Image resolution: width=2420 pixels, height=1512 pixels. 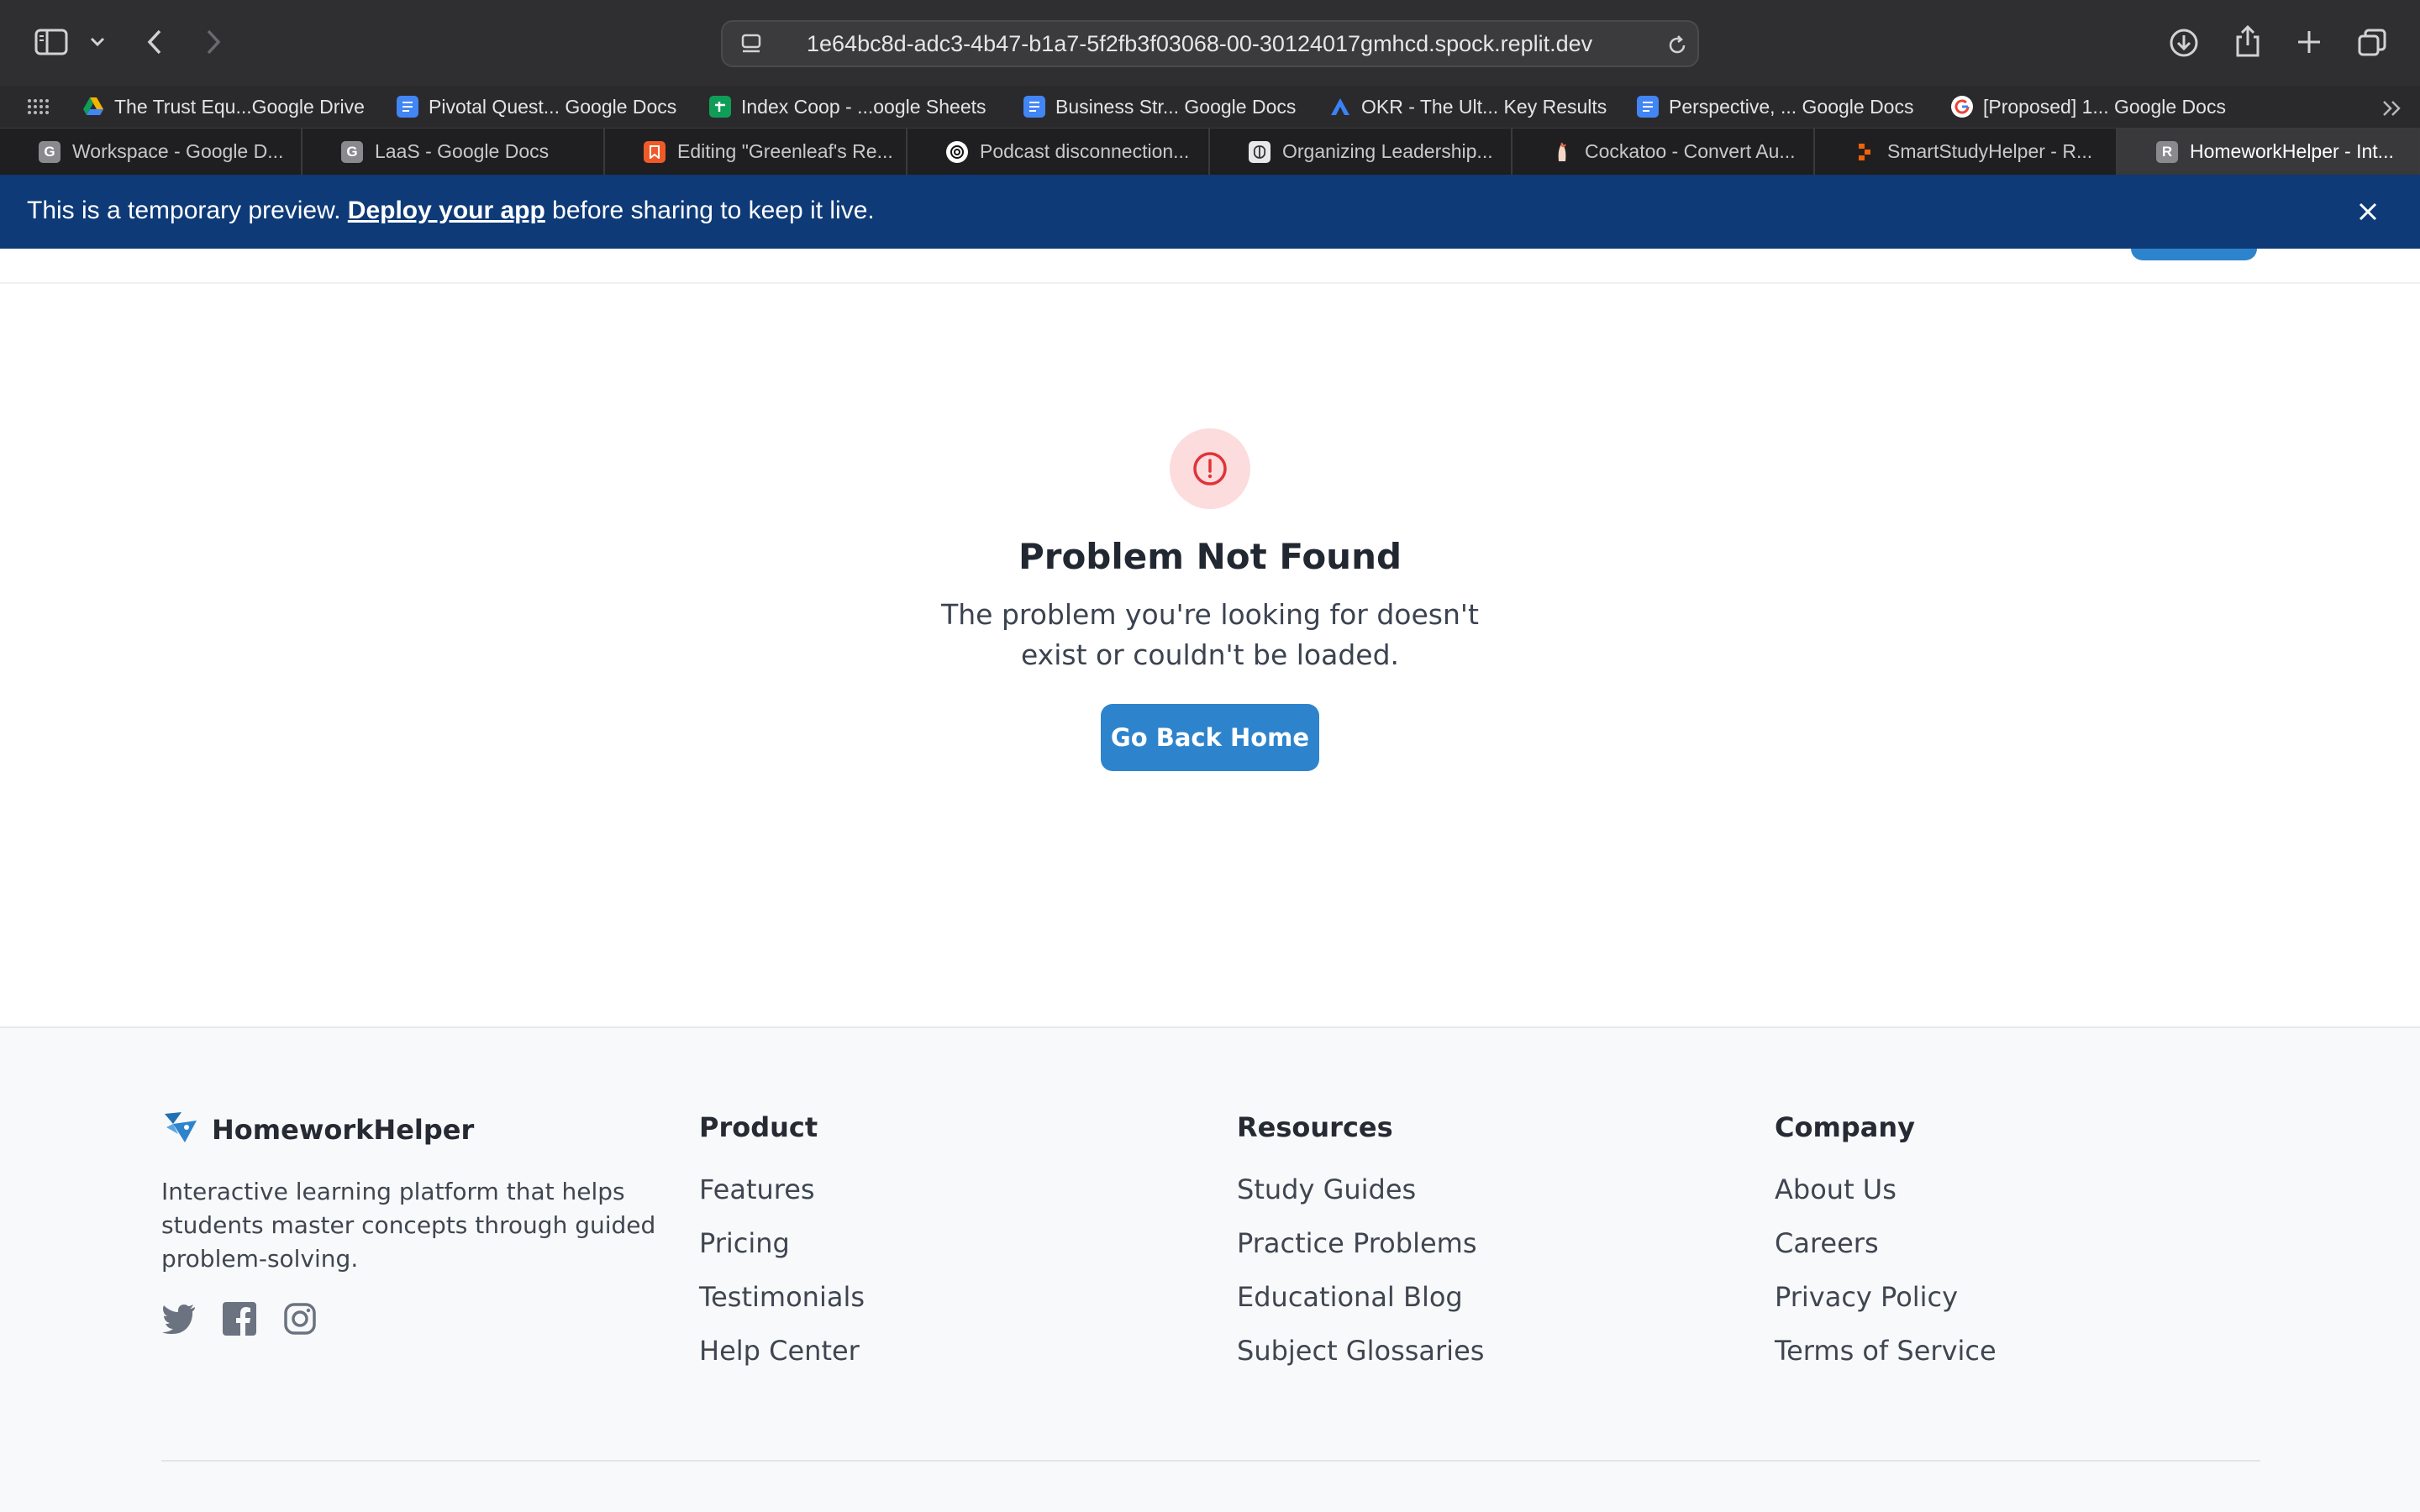 I want to click on tab-laas: G LaaS - Google Docs, so click(x=453, y=152).